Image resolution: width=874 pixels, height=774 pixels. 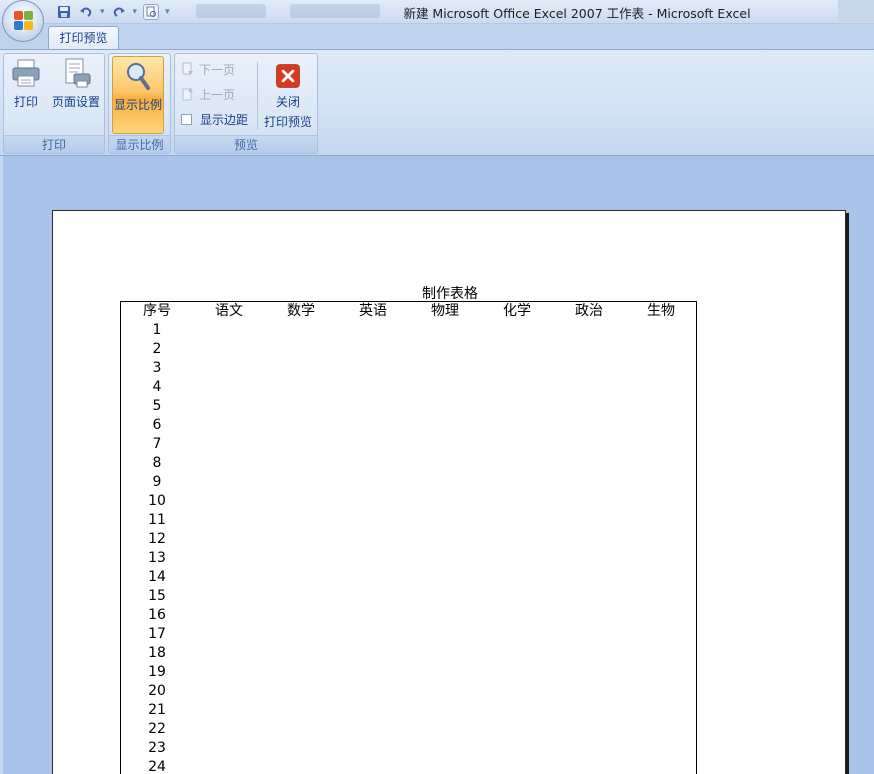 I want to click on show-margins-checkbox: 显示边距, so click(x=214, y=119).